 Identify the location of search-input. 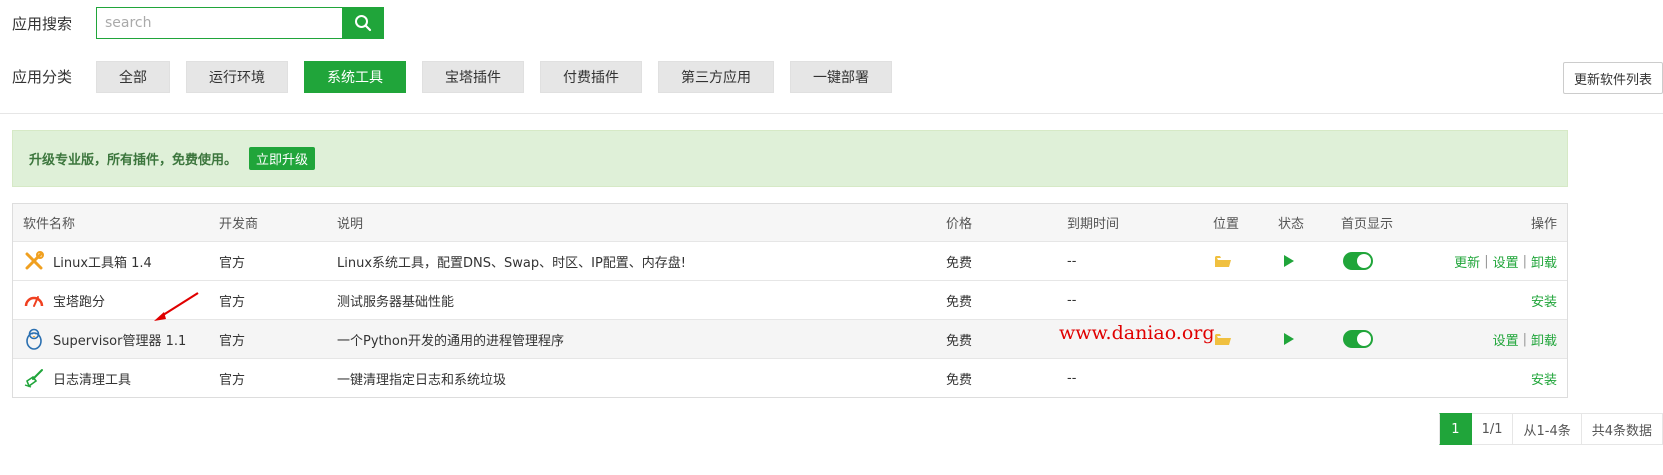
(219, 23).